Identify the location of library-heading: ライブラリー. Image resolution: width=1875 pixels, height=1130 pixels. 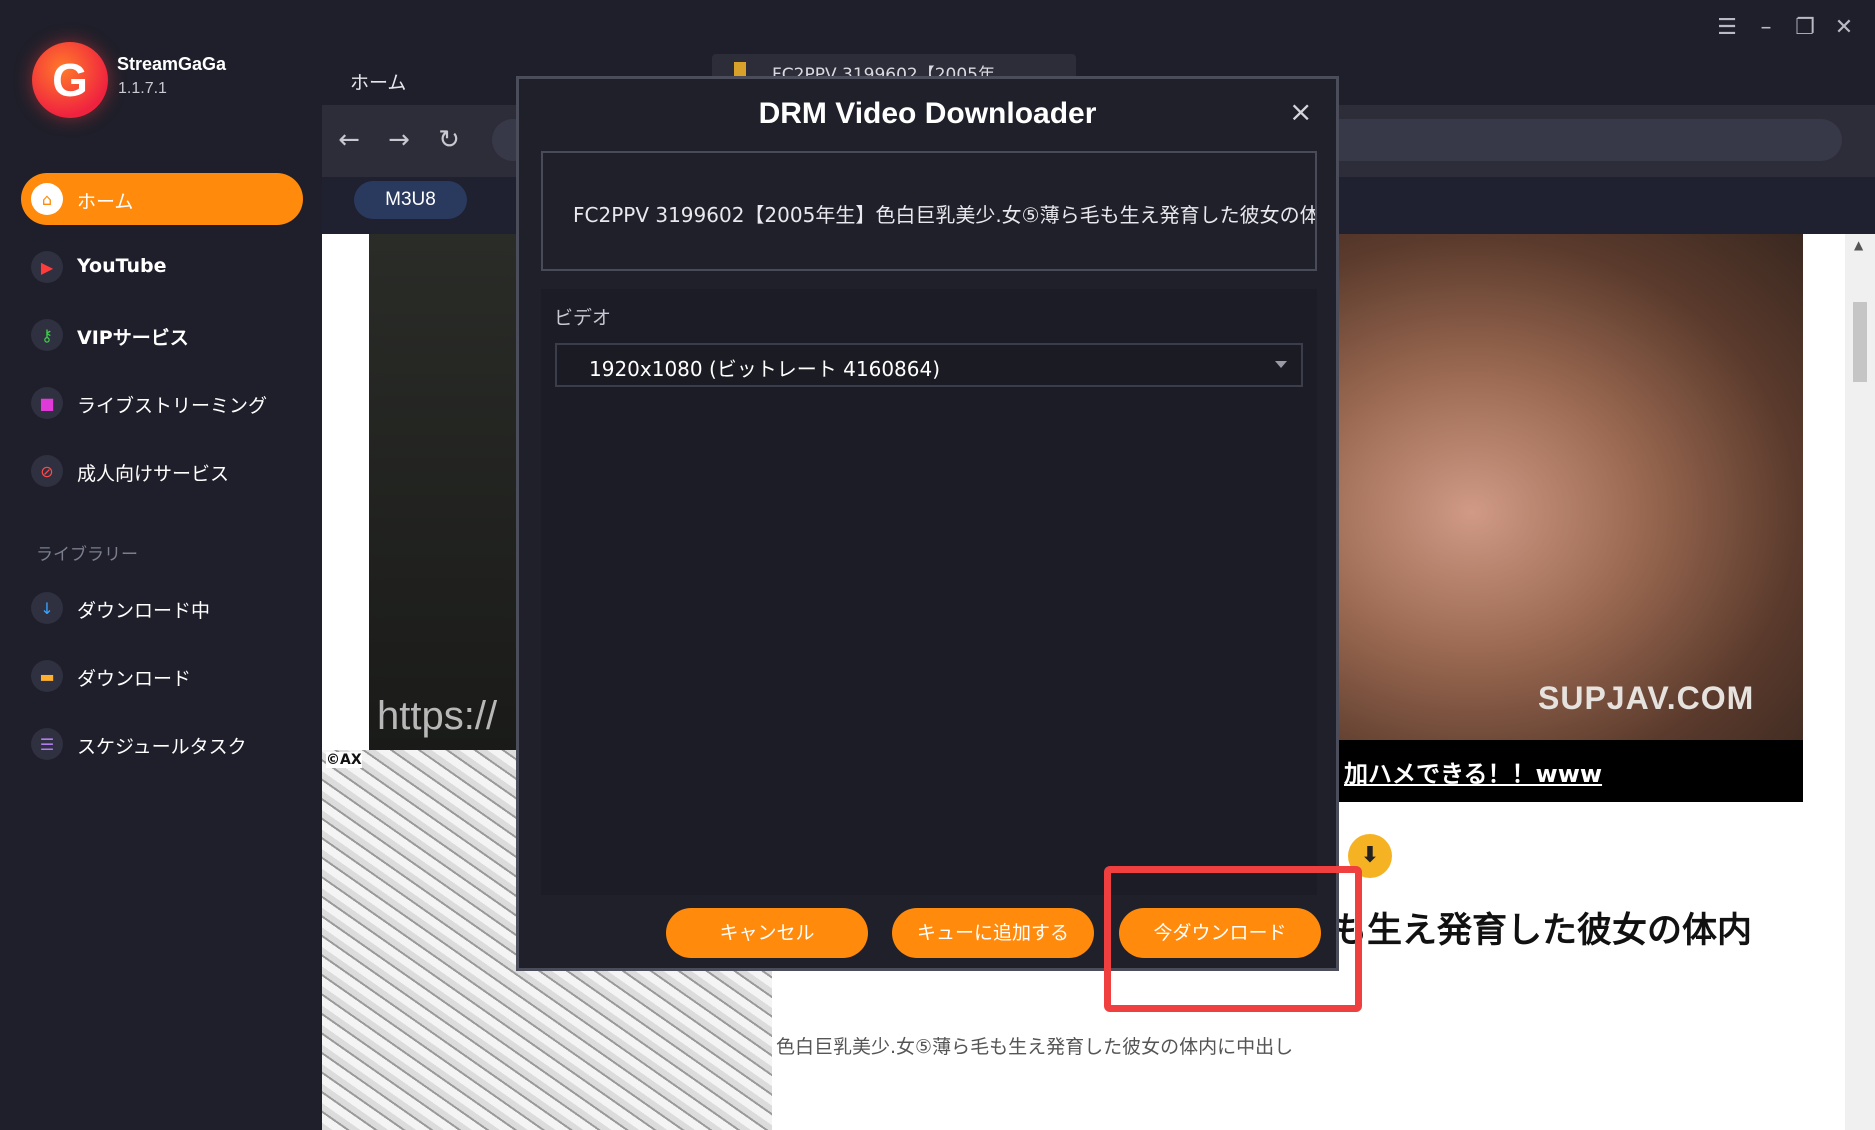
(87, 555).